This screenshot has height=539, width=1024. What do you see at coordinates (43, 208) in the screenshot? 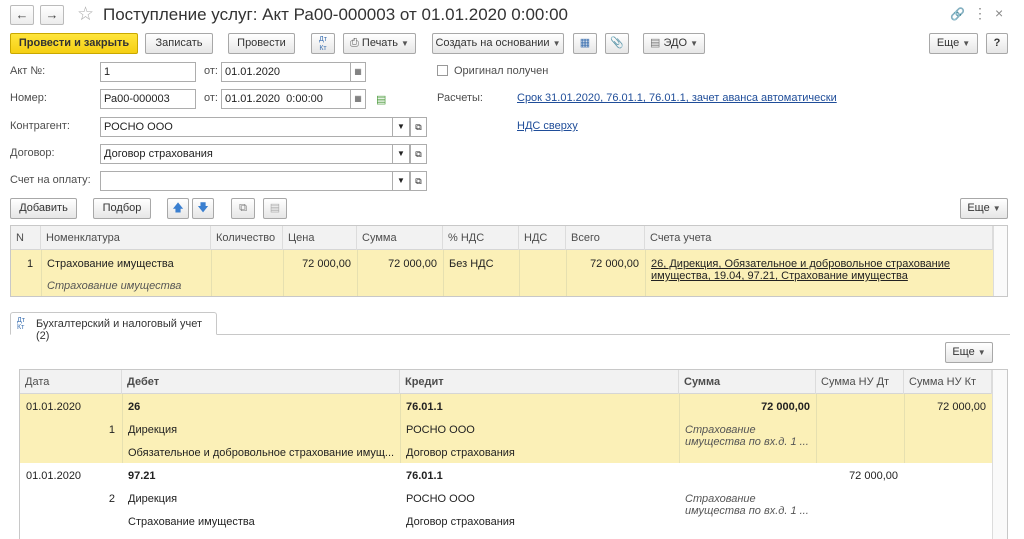
I see `add-button: Добавить` at bounding box center [43, 208].